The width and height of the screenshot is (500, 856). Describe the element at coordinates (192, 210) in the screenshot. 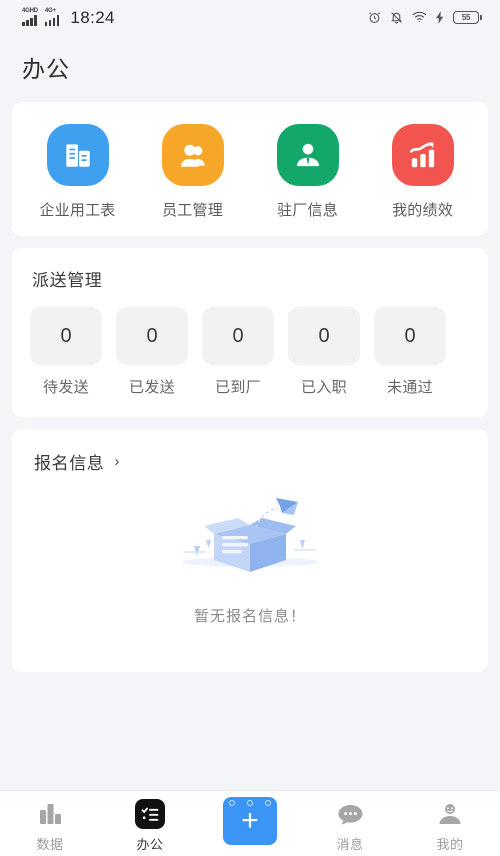

I see `quick-action-label: 员工管理` at that location.